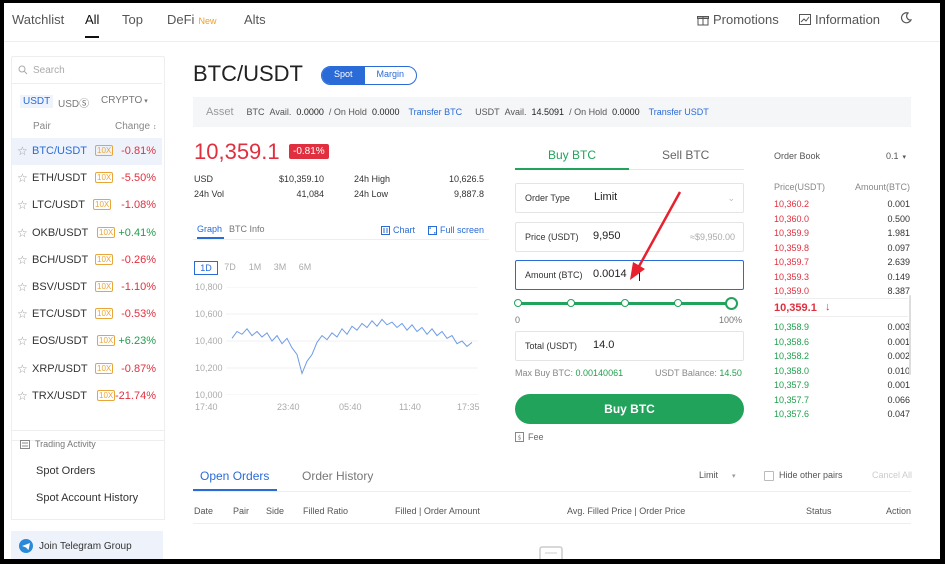 The image size is (945, 564). Describe the element at coordinates (398, 230) in the screenshot. I see `chart-link: Chart` at that location.